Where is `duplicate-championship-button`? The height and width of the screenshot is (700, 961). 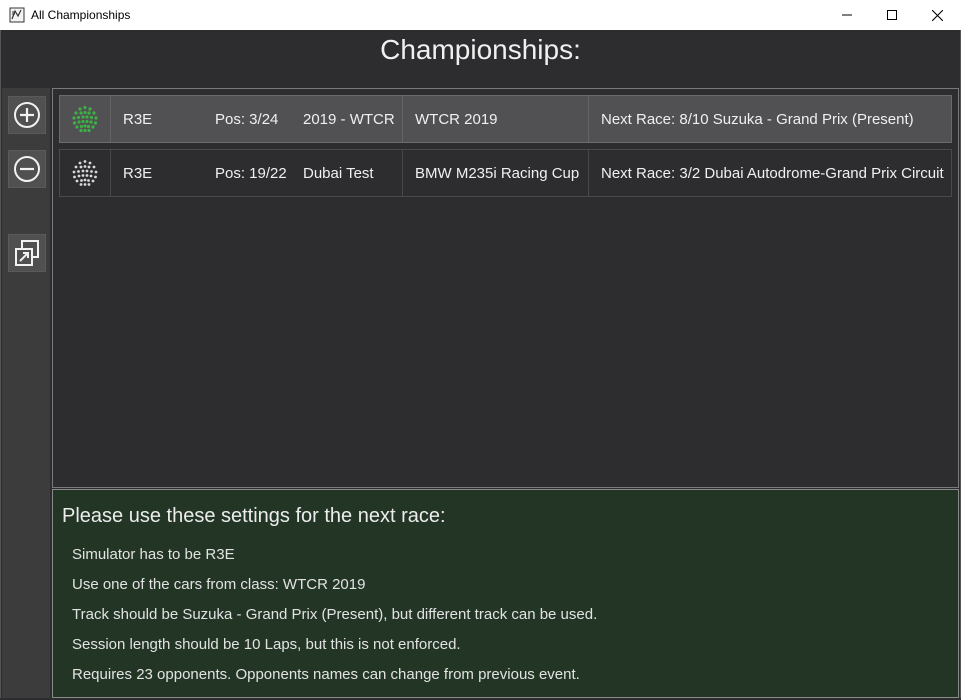
duplicate-championship-button is located at coordinates (27, 253).